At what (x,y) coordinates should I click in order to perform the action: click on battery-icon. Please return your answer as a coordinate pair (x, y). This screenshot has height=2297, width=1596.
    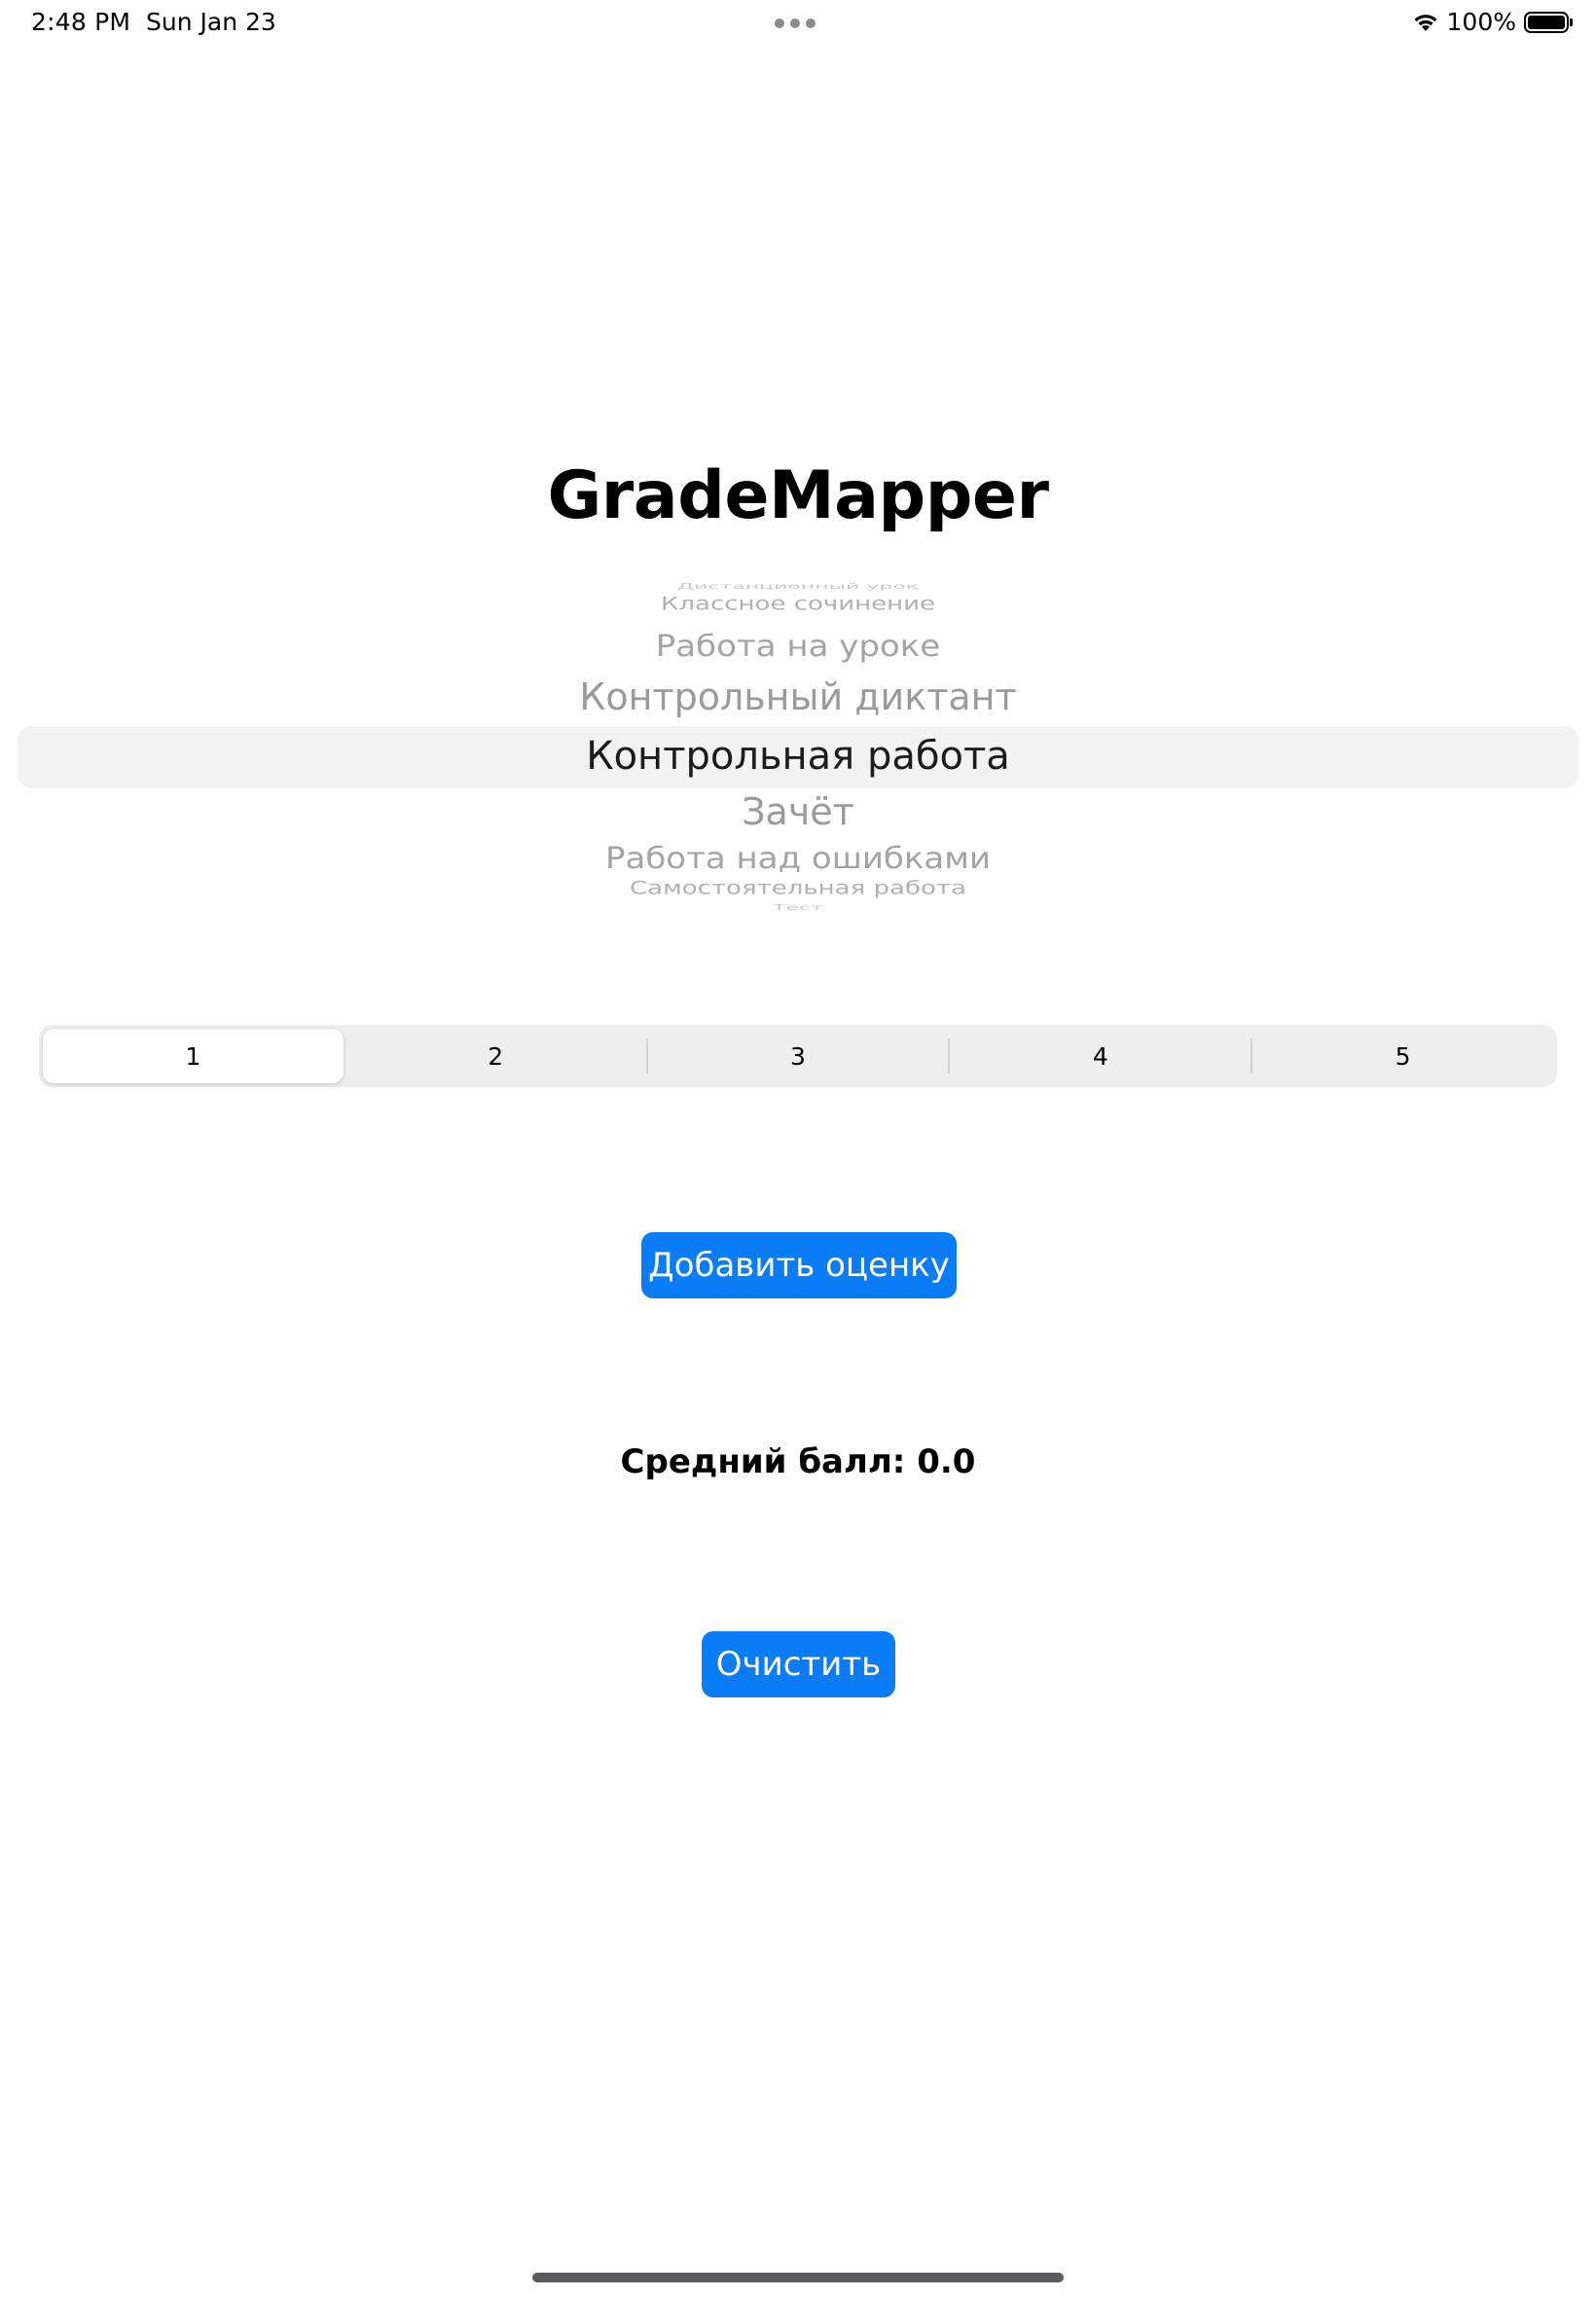
    Looking at the image, I should click on (1549, 22).